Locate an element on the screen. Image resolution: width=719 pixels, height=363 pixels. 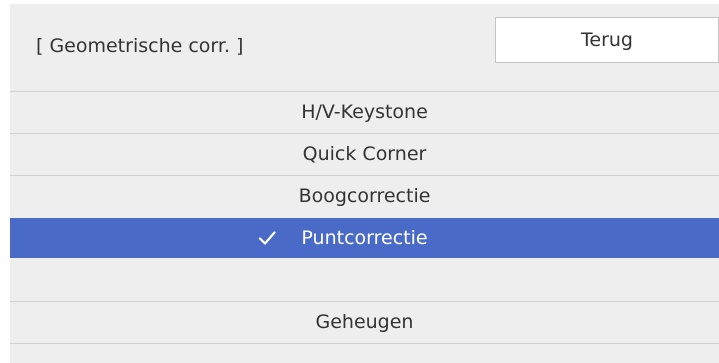
menu-item-arc-correction: Boogcorrectie is located at coordinates (364, 196).